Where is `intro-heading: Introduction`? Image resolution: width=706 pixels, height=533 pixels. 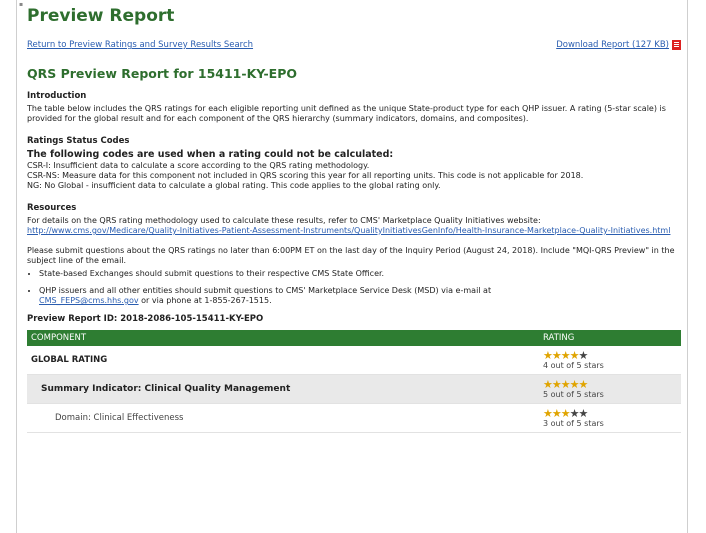
intro-heading: Introduction is located at coordinates (57, 96).